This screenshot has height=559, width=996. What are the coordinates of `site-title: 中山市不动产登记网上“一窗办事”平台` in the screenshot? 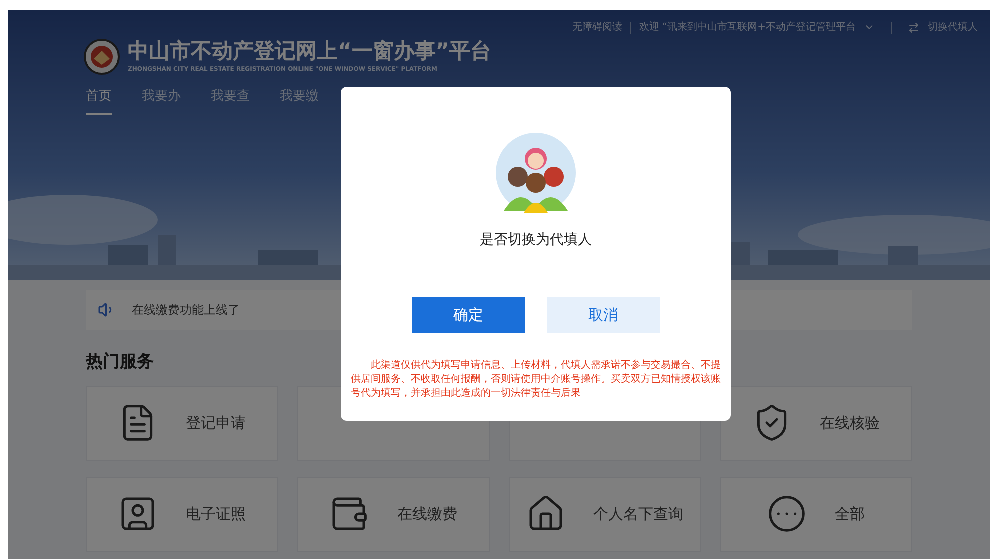 It's located at (310, 51).